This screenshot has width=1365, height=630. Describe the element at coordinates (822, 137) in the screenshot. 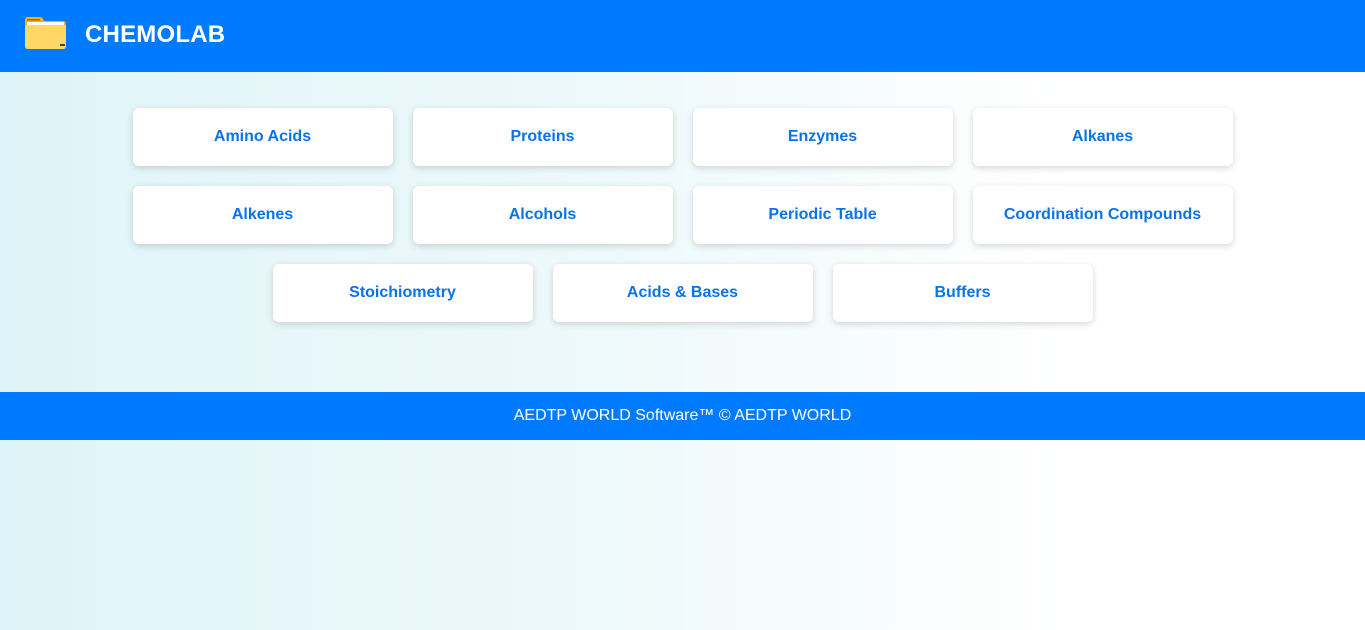

I see `topic-button-enzymes: Enzymes` at that location.